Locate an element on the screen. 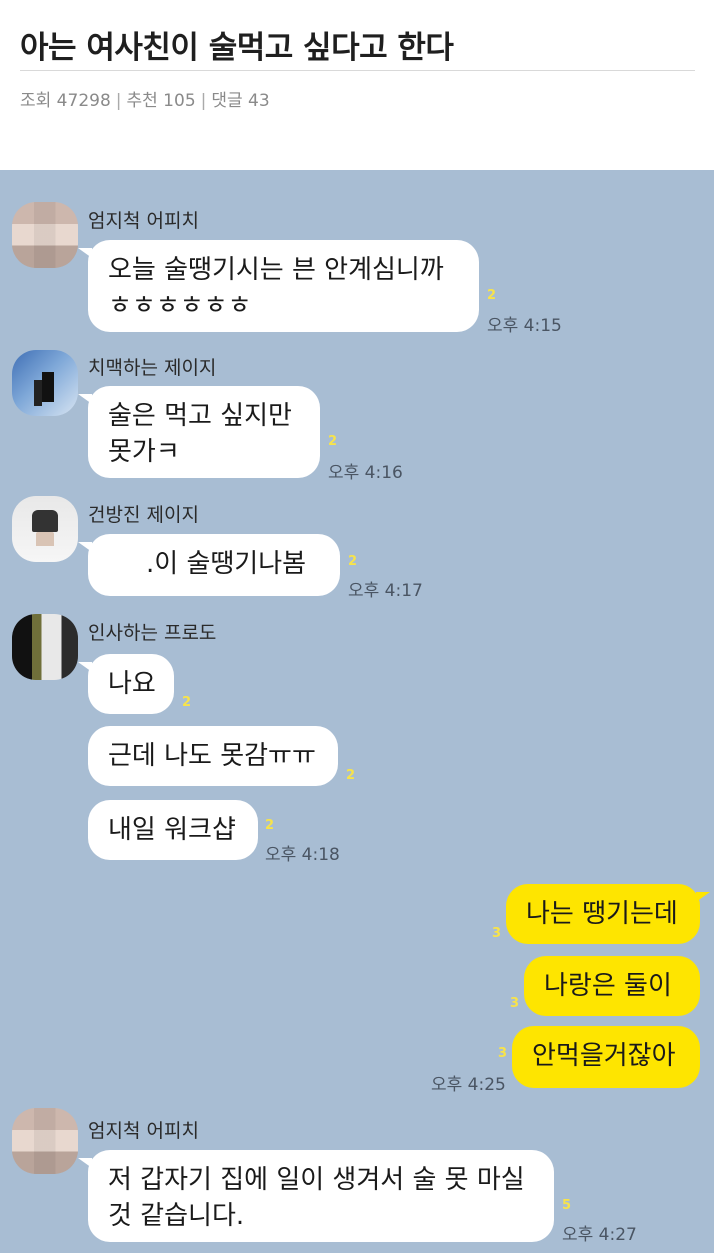  post-title: 아는 여사친이 술먹고 싶다고 한다 is located at coordinates (237, 48).